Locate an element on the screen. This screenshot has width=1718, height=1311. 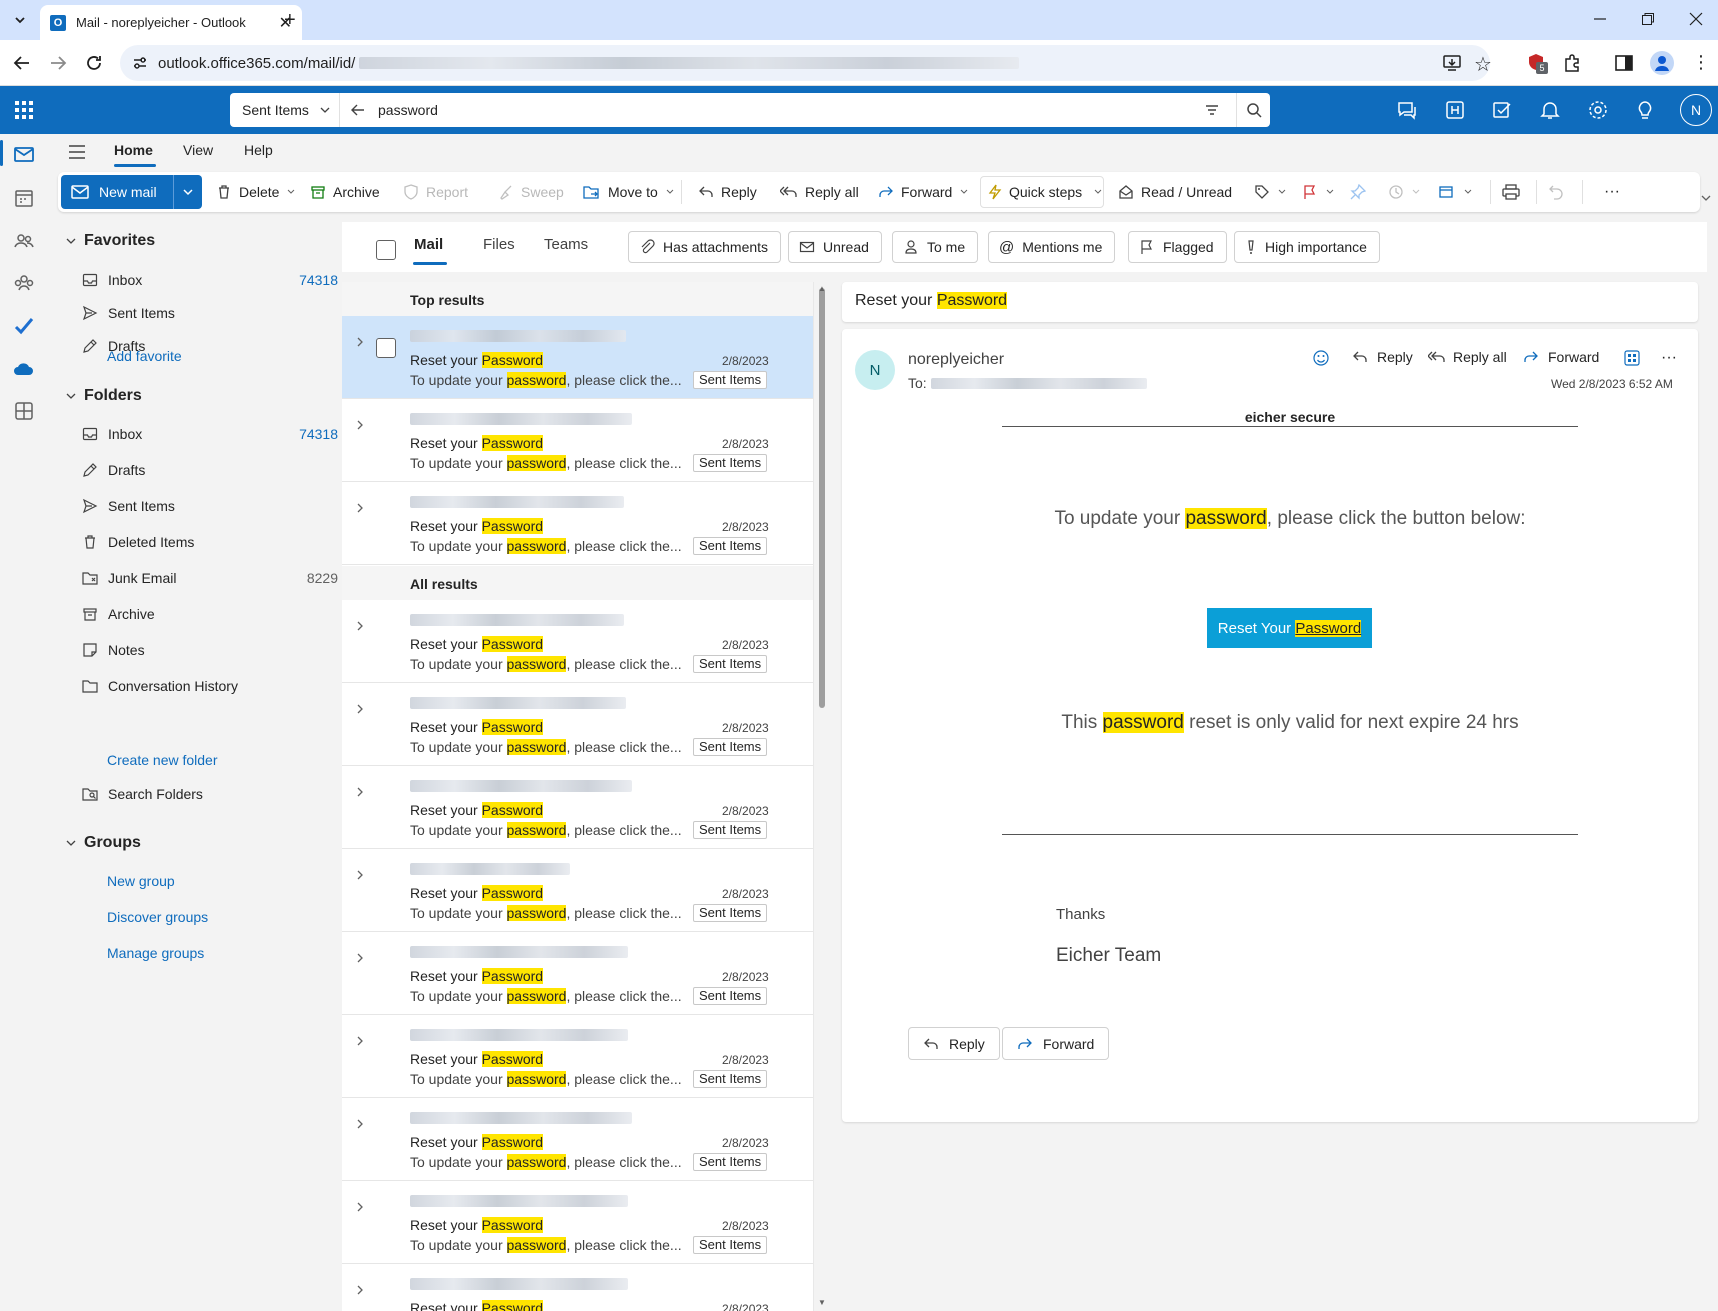
scroll-down-arrow: ▼ is located at coordinates (822, 1302).